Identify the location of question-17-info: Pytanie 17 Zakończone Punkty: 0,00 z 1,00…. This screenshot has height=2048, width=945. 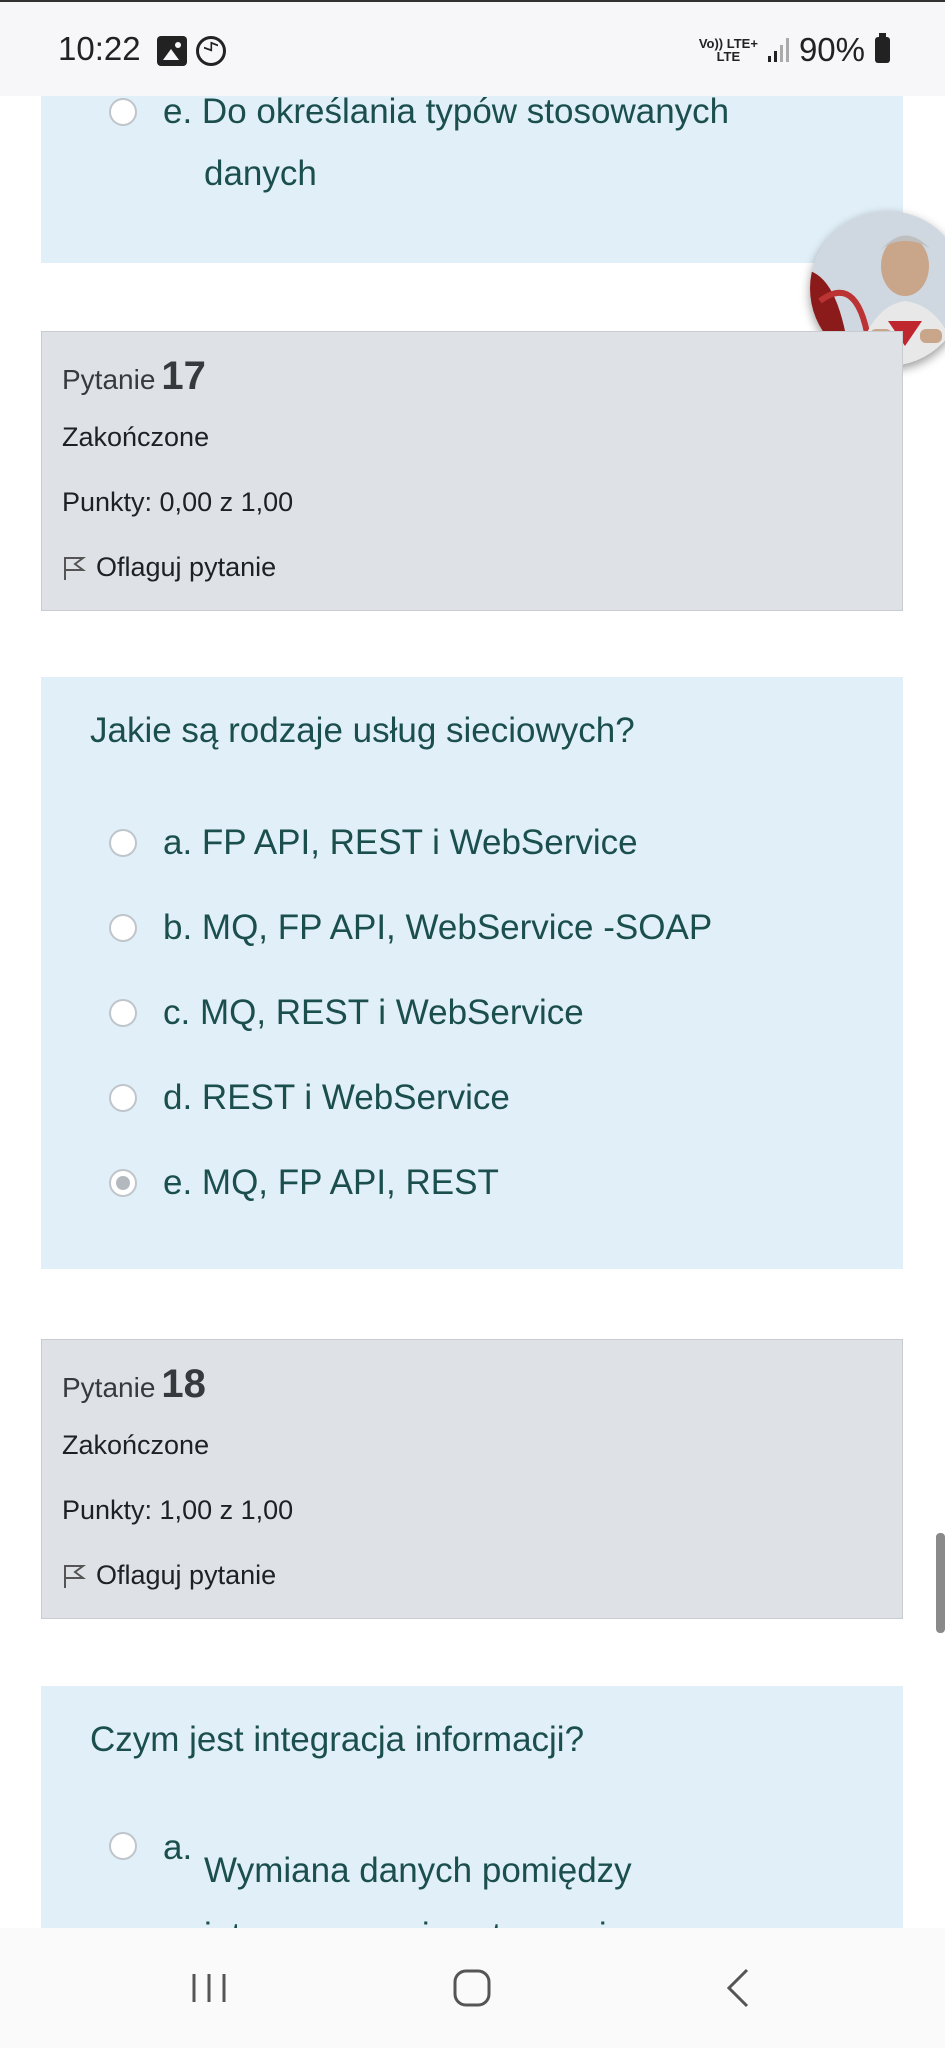
(472, 471).